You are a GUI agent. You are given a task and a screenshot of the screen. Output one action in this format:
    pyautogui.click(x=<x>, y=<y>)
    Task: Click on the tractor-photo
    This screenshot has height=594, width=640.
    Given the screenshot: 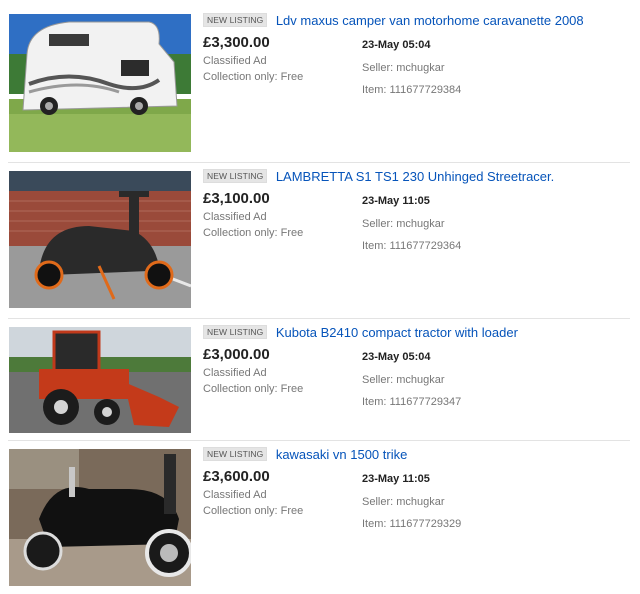 What is the action you would take?
    pyautogui.click(x=100, y=380)
    